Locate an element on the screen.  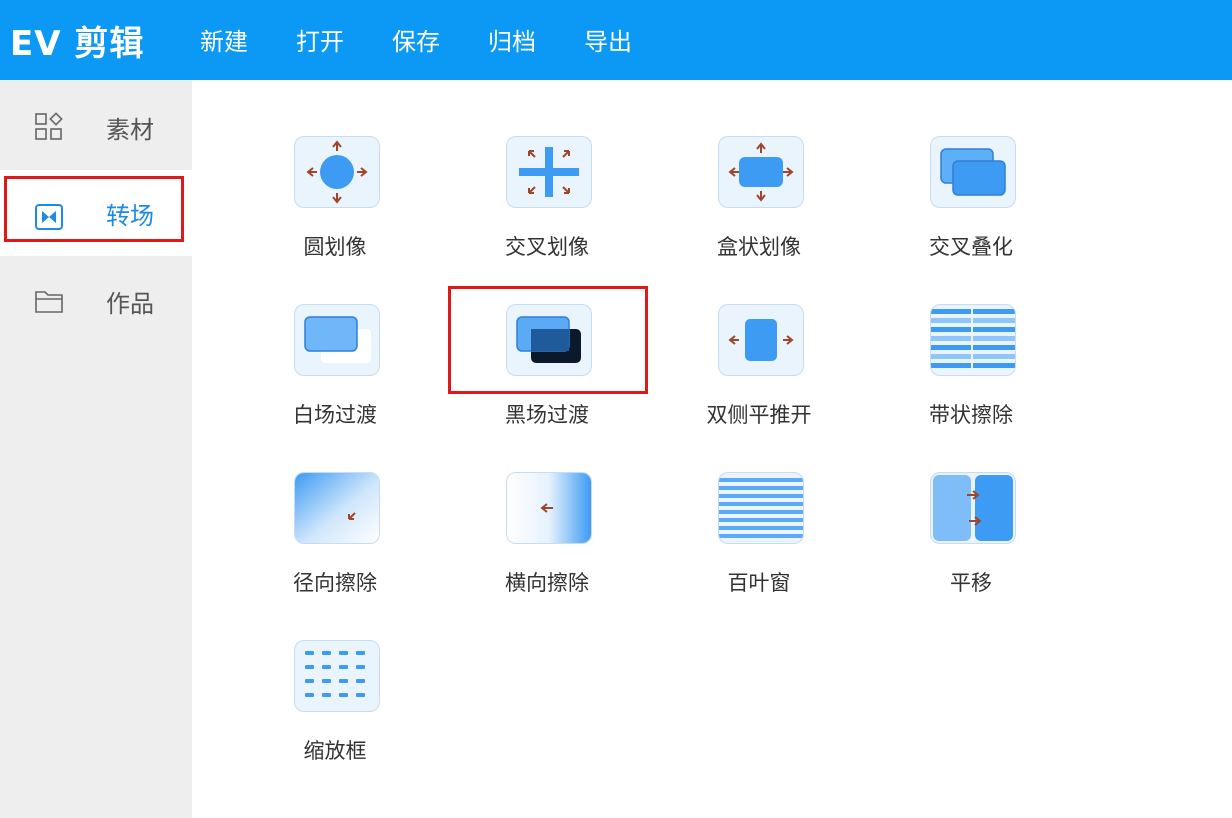
black-fade-icon is located at coordinates (548, 339).